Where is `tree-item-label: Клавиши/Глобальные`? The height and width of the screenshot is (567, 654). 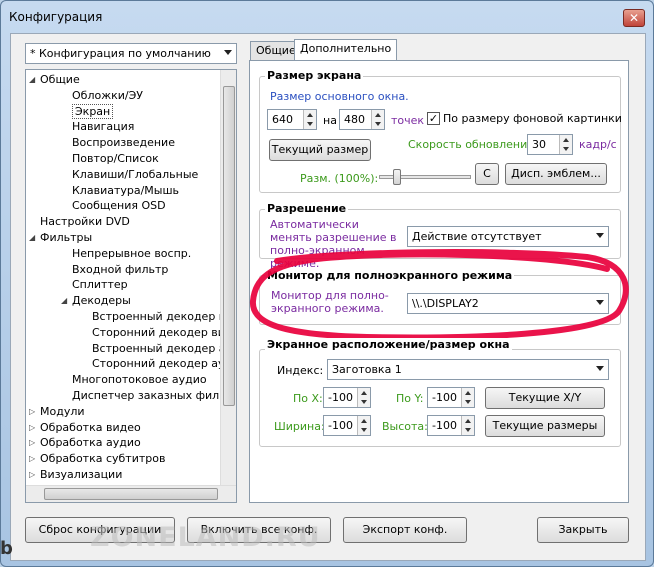
tree-item-label: Клавиши/Глобальные is located at coordinates (135, 174).